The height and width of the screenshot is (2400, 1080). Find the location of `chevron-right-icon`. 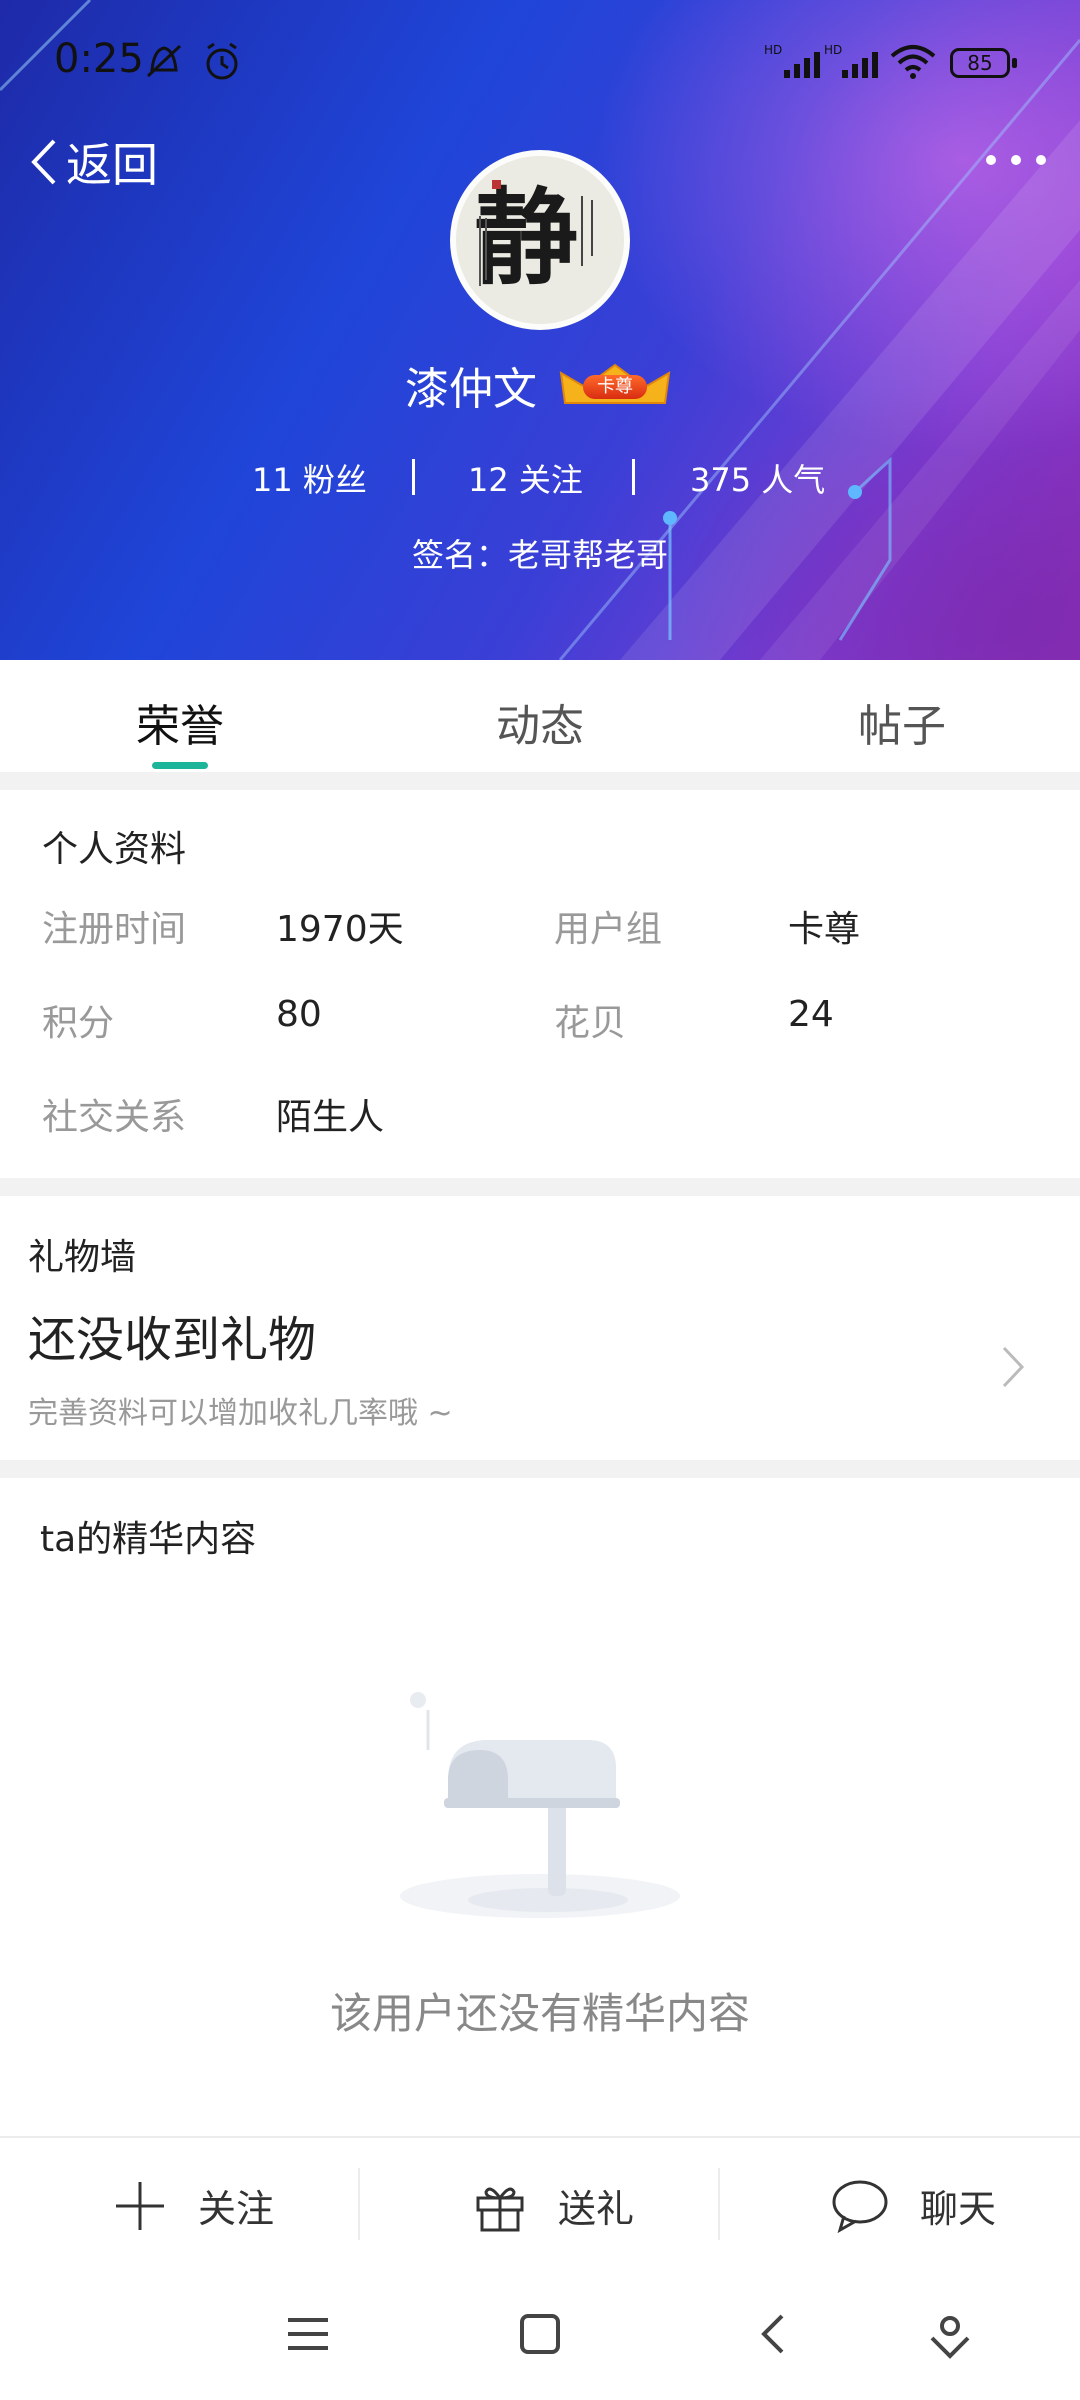

chevron-right-icon is located at coordinates (1013, 1367).